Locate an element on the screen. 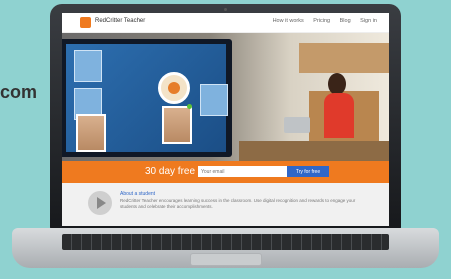 The image size is (451, 279). email-input is located at coordinates (244, 171).